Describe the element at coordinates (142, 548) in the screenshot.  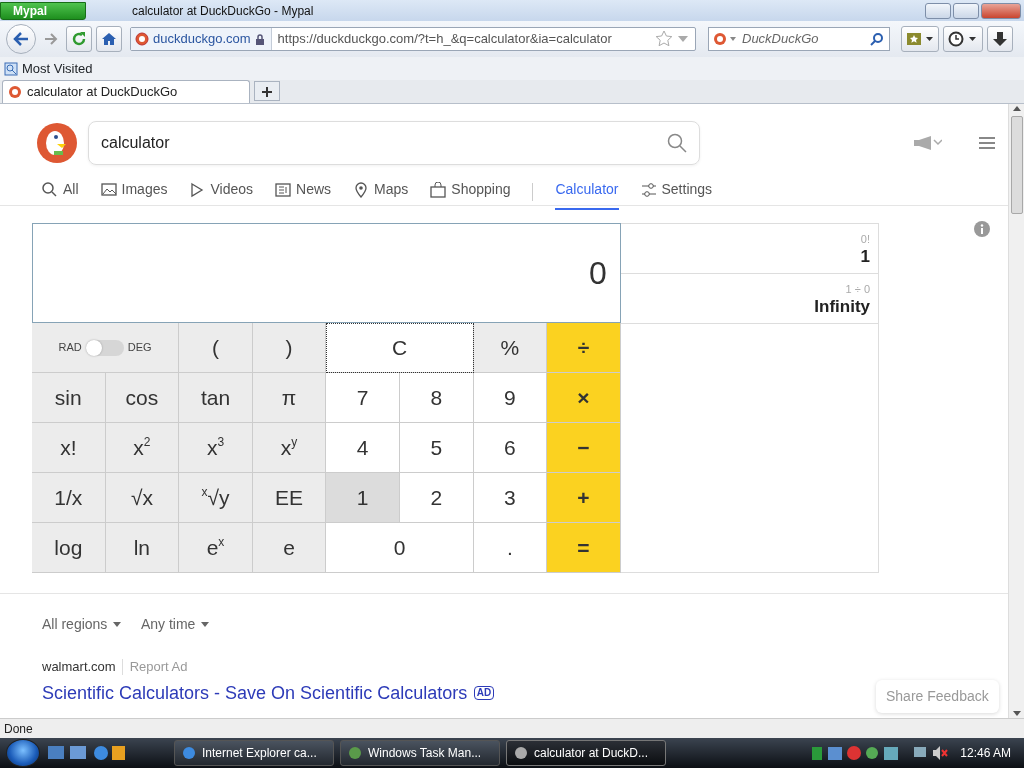
I see `calculator-key: ln` at that location.